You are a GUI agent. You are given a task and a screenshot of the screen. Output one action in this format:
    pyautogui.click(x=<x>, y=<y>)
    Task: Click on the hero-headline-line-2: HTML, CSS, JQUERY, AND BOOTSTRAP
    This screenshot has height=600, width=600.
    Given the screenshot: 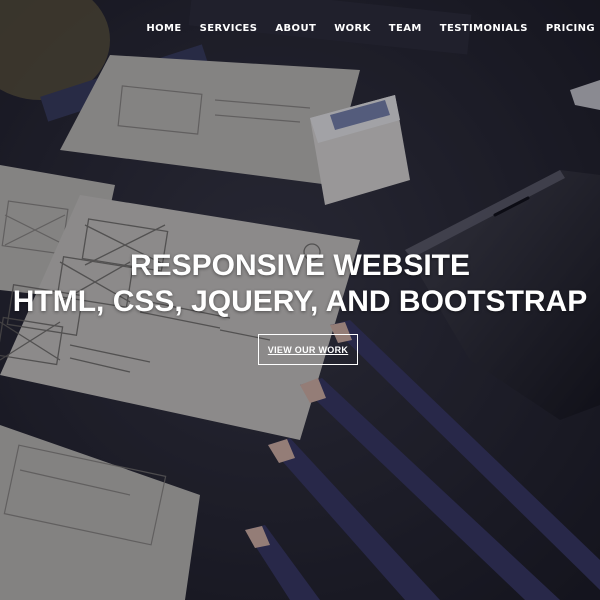 What is the action you would take?
    pyautogui.click(x=300, y=301)
    